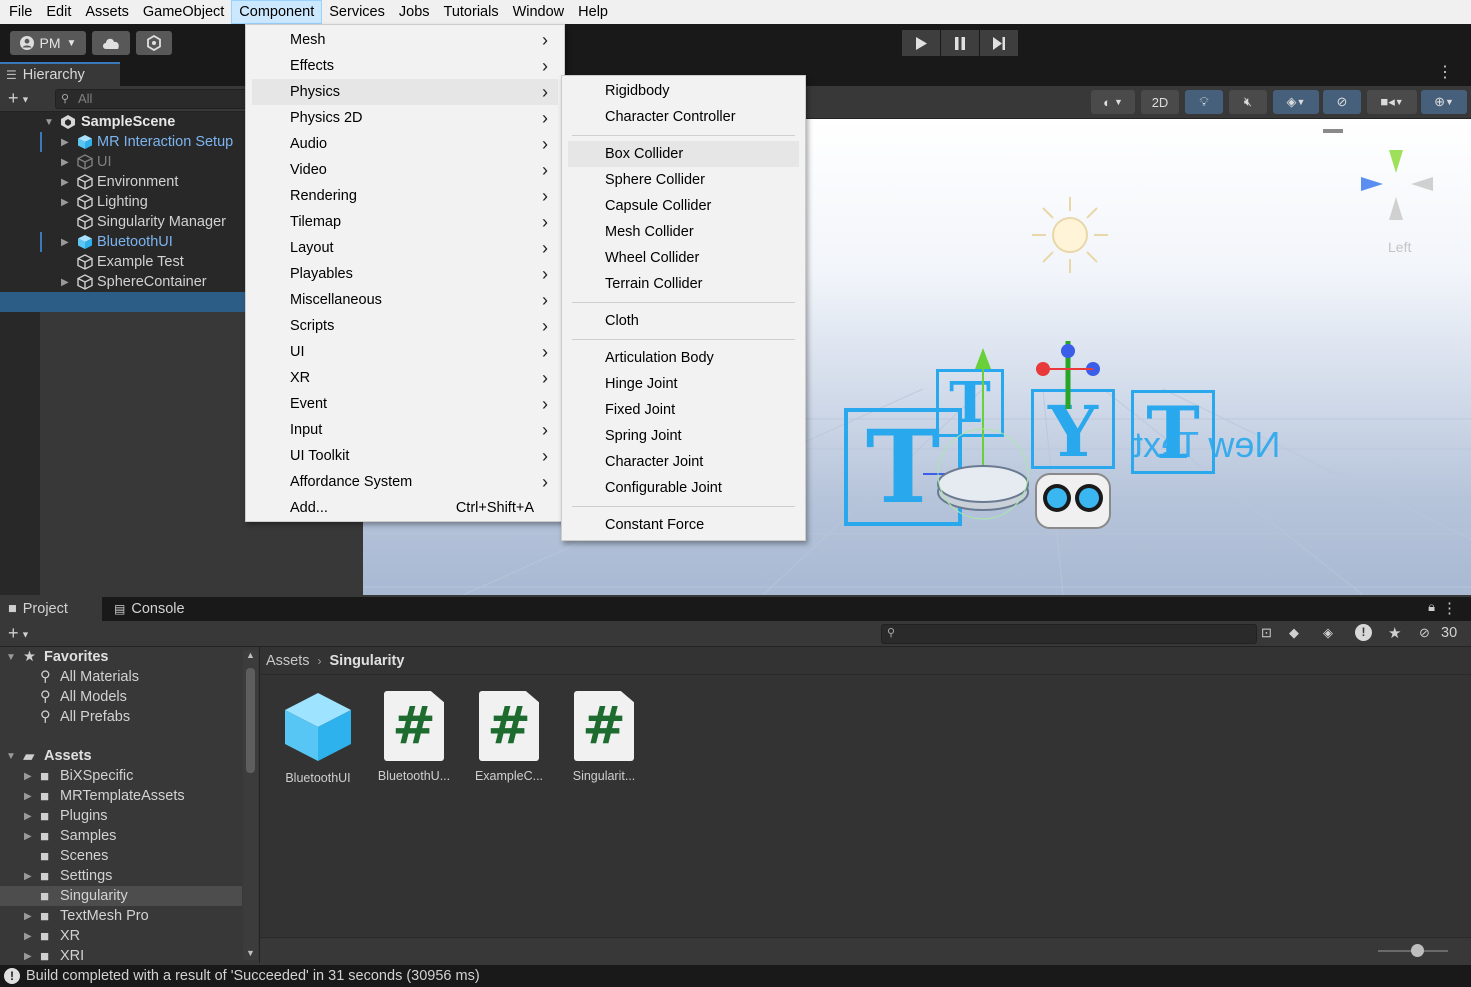 The width and height of the screenshot is (1471, 987). Describe the element at coordinates (405, 66) in the screenshot. I see `component-menu-item: Effects ›` at that location.